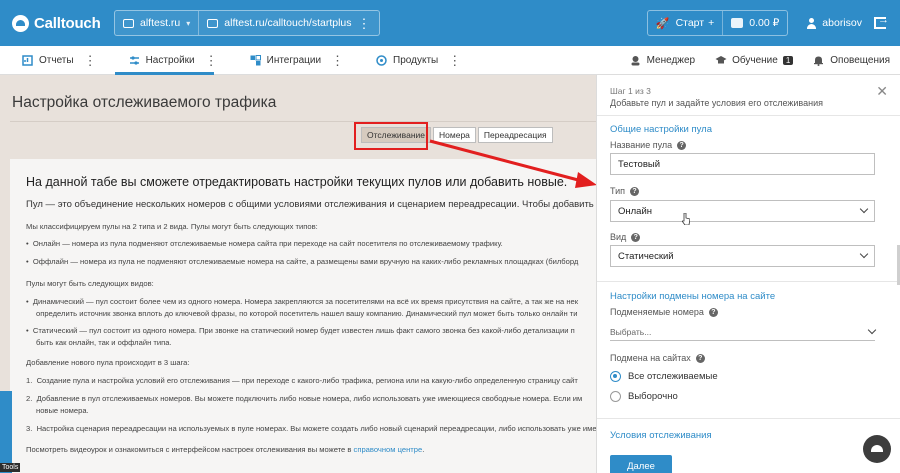 The width and height of the screenshot is (900, 473). I want to click on nav-label-education: Обучение, so click(755, 60).